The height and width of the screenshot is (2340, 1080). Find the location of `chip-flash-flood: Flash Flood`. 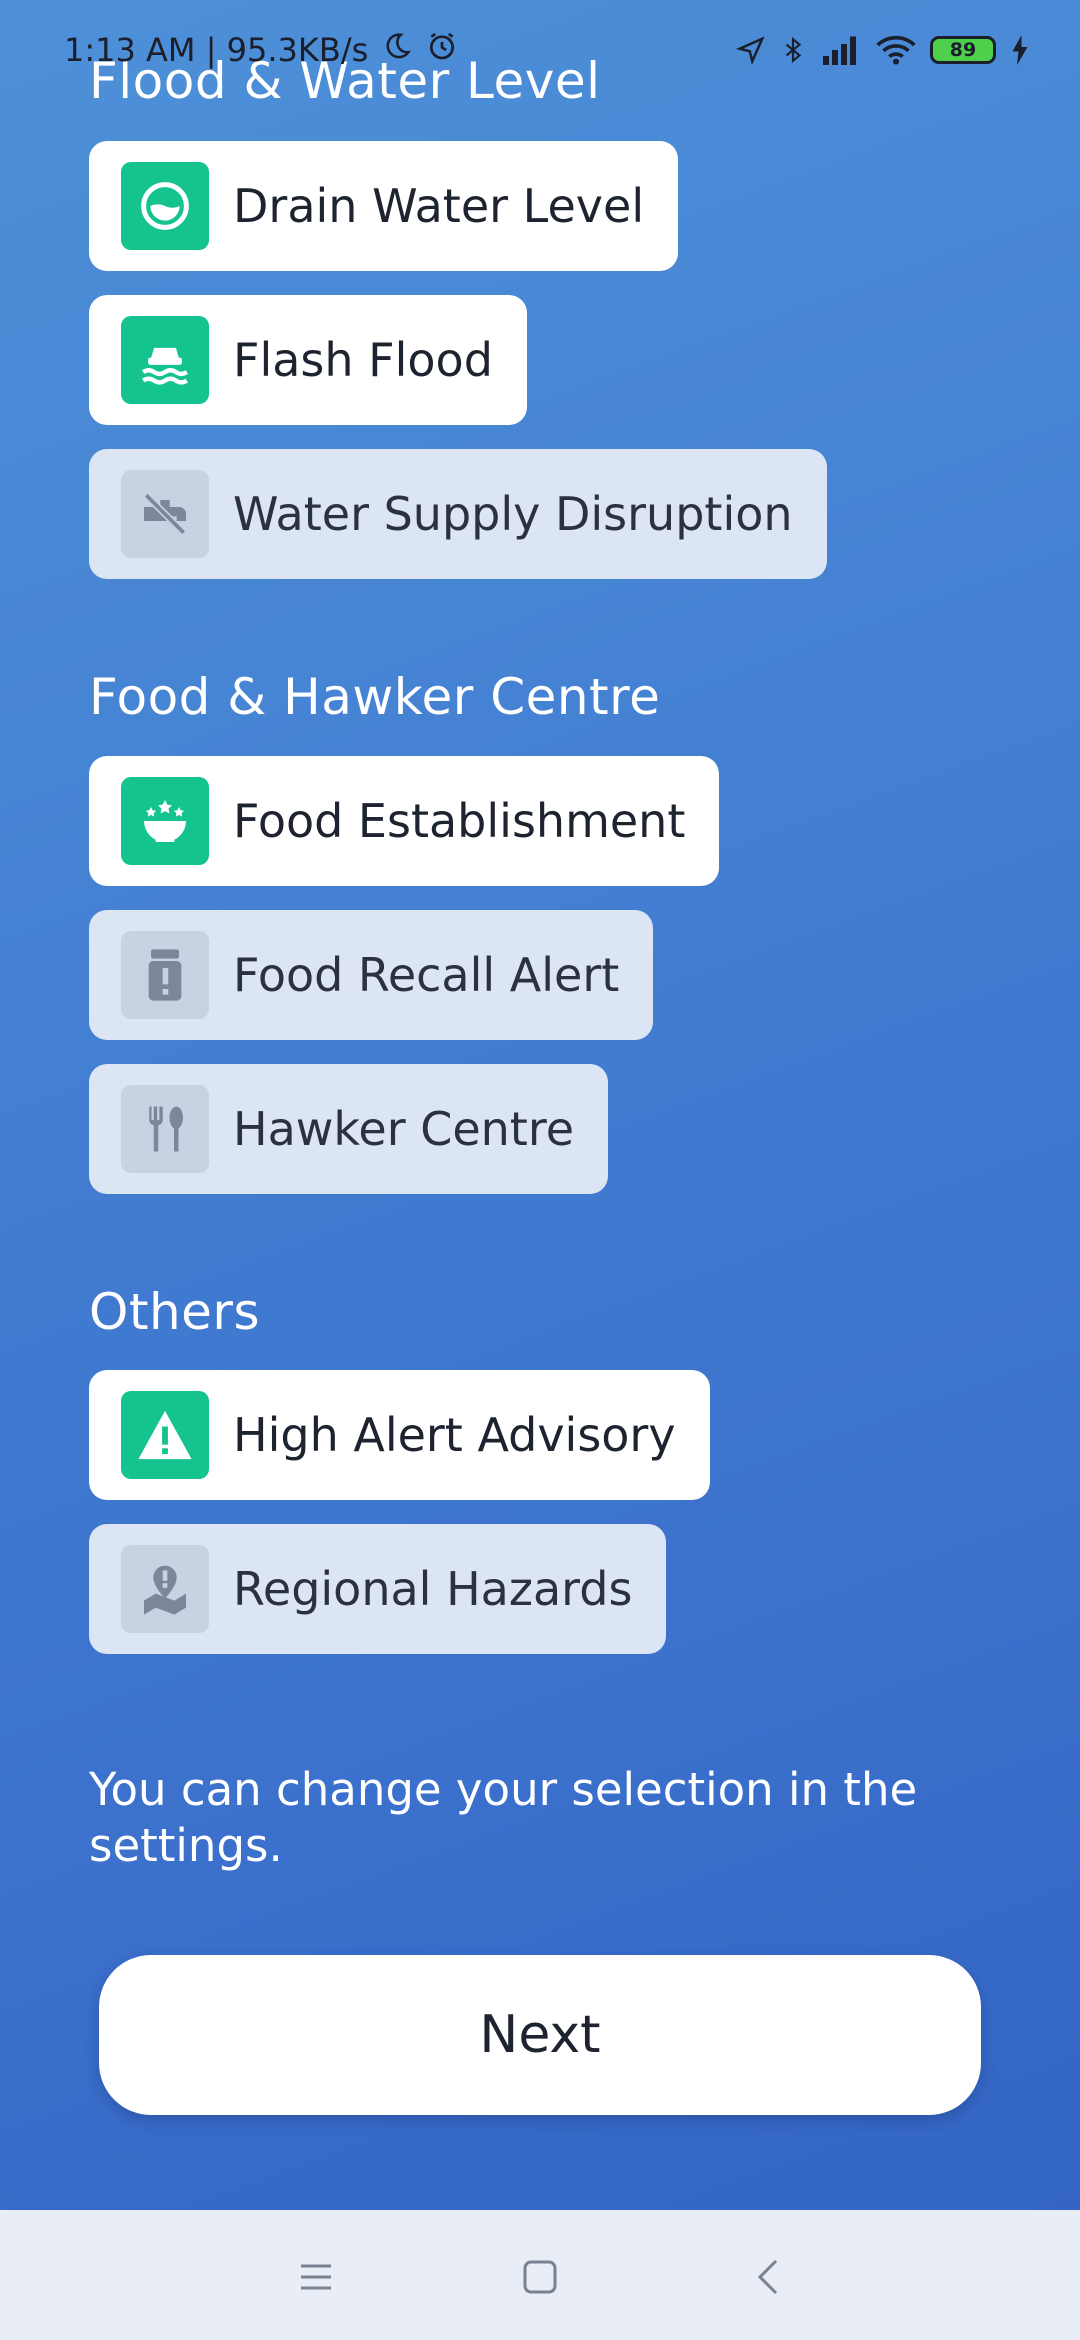

chip-flash-flood: Flash Flood is located at coordinates (308, 360).